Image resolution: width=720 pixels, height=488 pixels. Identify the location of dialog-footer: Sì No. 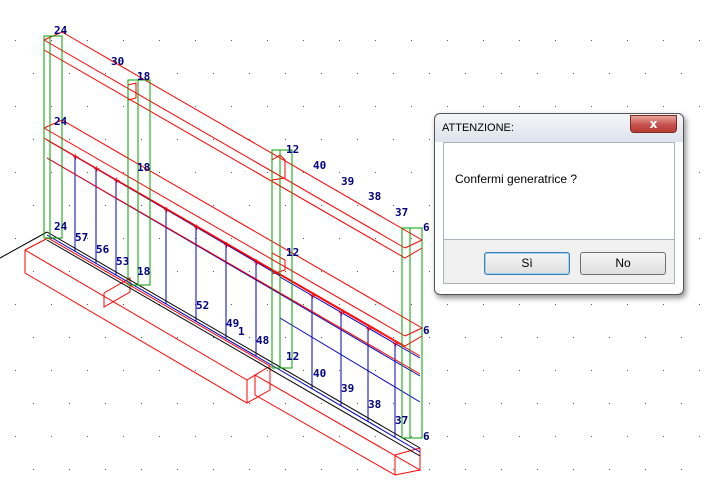
(559, 262).